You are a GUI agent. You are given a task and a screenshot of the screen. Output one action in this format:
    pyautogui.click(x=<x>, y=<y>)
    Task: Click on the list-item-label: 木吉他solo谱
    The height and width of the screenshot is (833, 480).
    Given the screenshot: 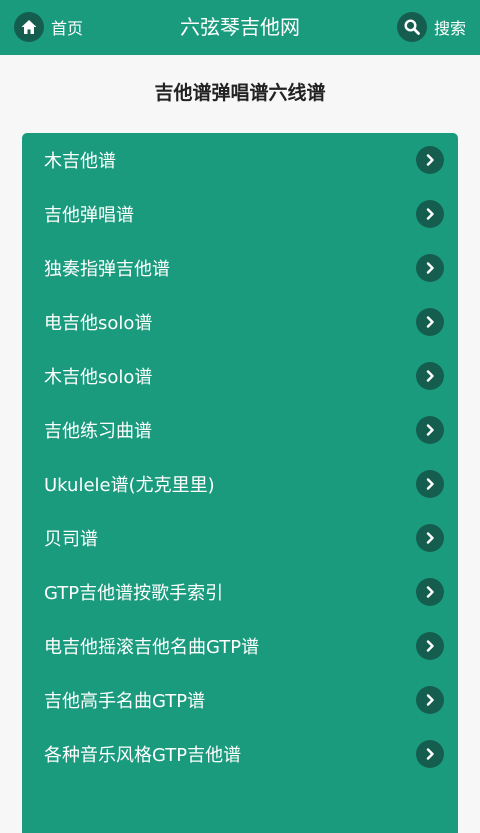 What is the action you would take?
    pyautogui.click(x=98, y=377)
    